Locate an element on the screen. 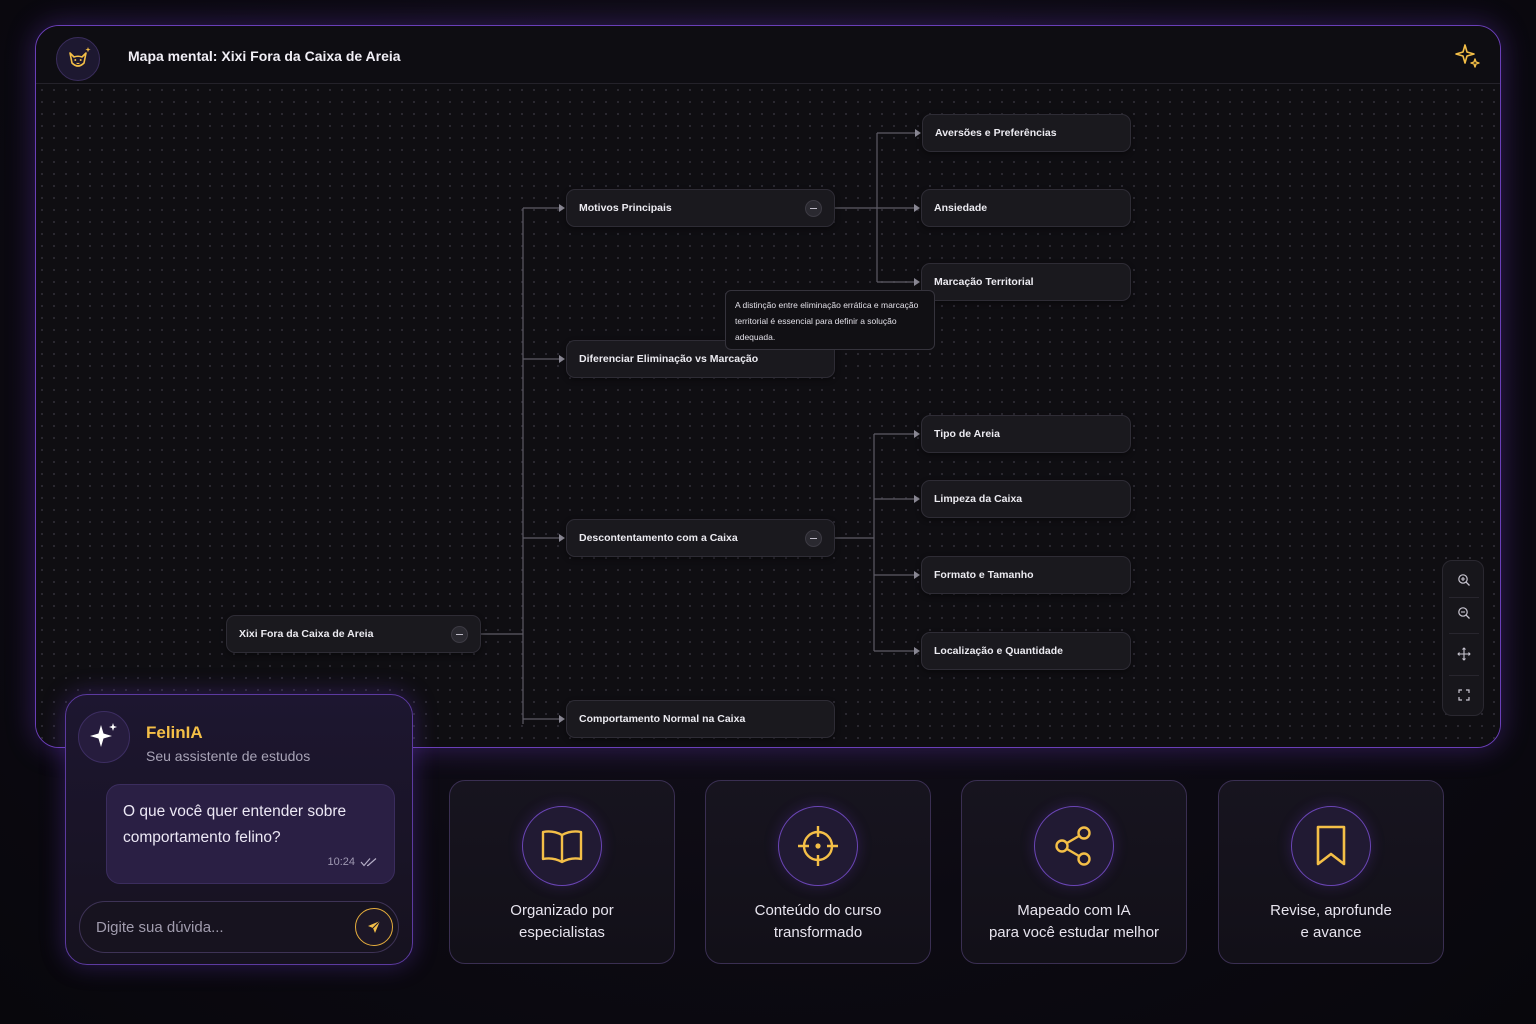  node-label: Motivos Principais is located at coordinates (625, 208).